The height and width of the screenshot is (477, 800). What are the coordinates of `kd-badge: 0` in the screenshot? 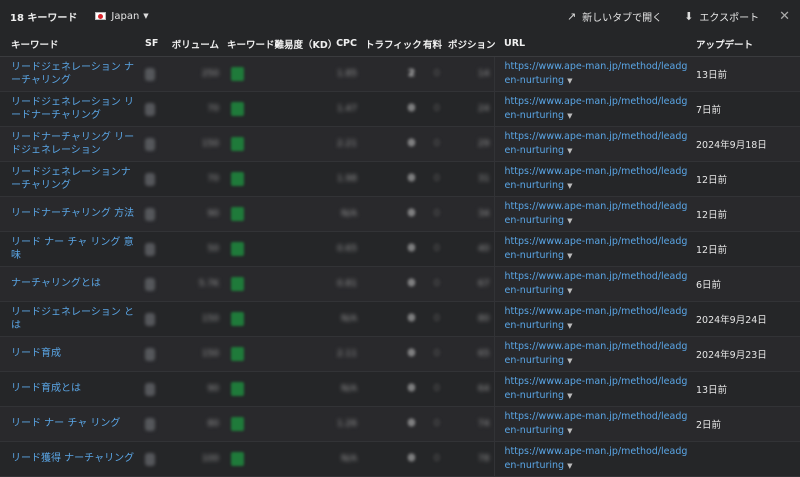 It's located at (237, 388).